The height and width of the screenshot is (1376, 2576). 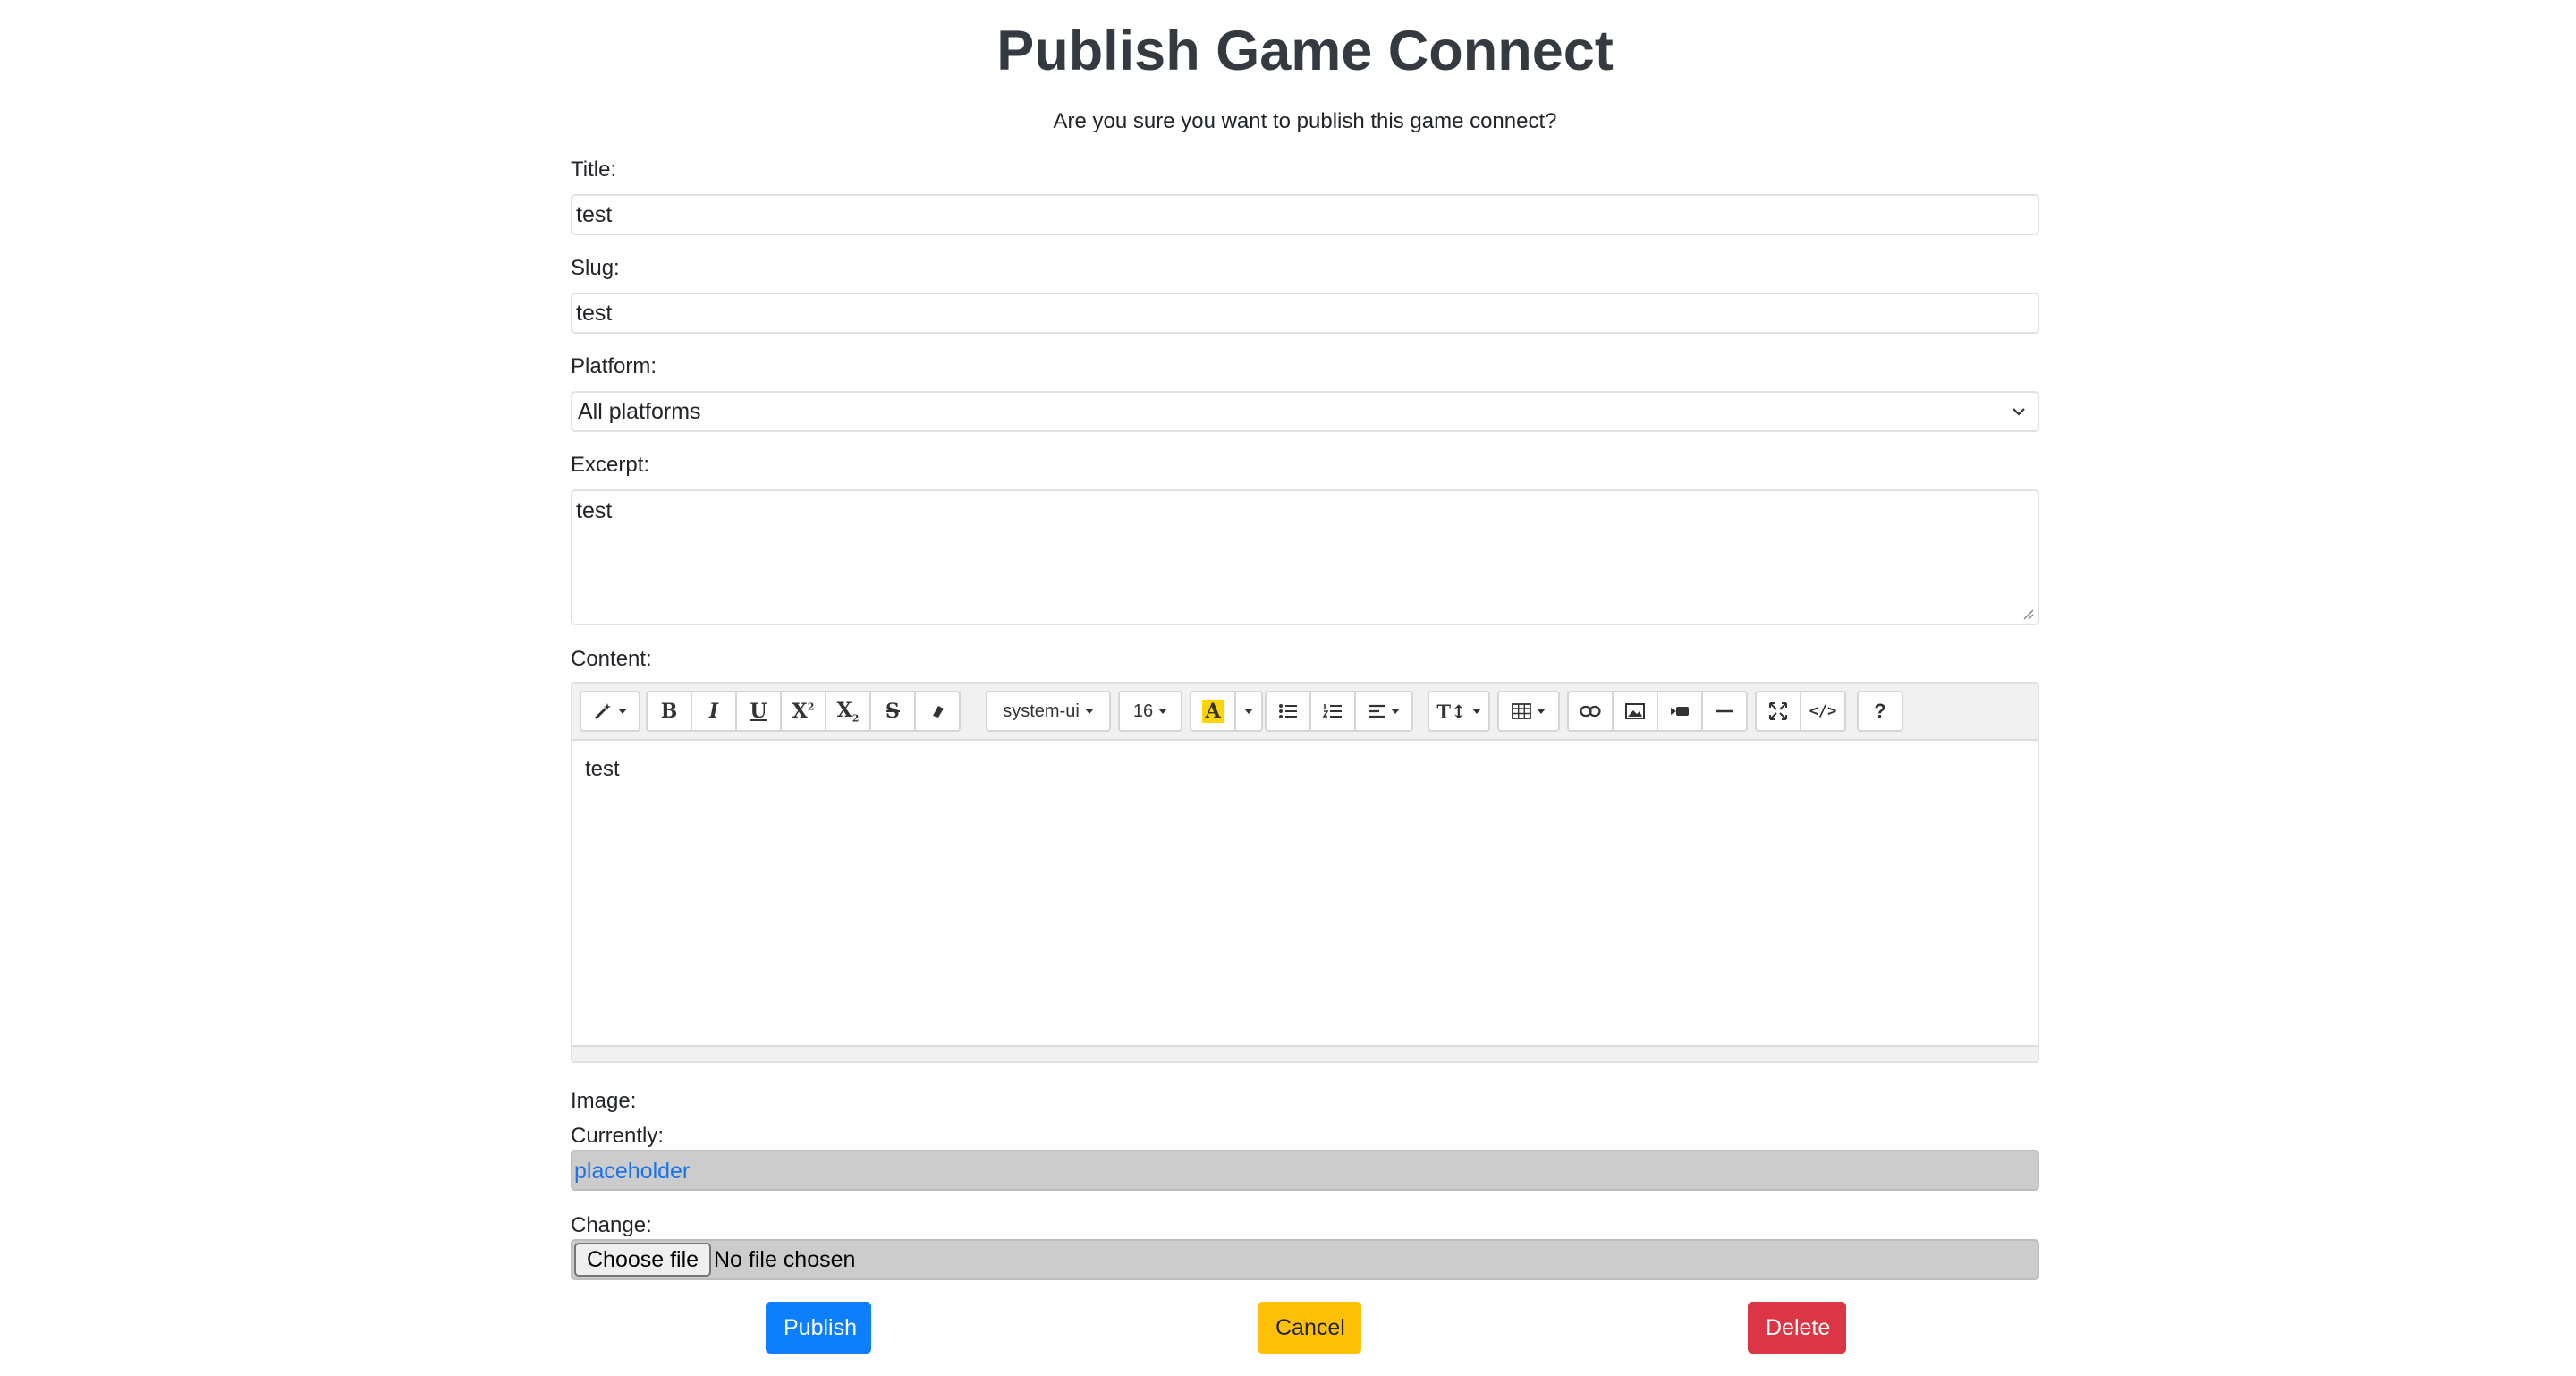 I want to click on choose-file-button: Choose file, so click(x=643, y=1260).